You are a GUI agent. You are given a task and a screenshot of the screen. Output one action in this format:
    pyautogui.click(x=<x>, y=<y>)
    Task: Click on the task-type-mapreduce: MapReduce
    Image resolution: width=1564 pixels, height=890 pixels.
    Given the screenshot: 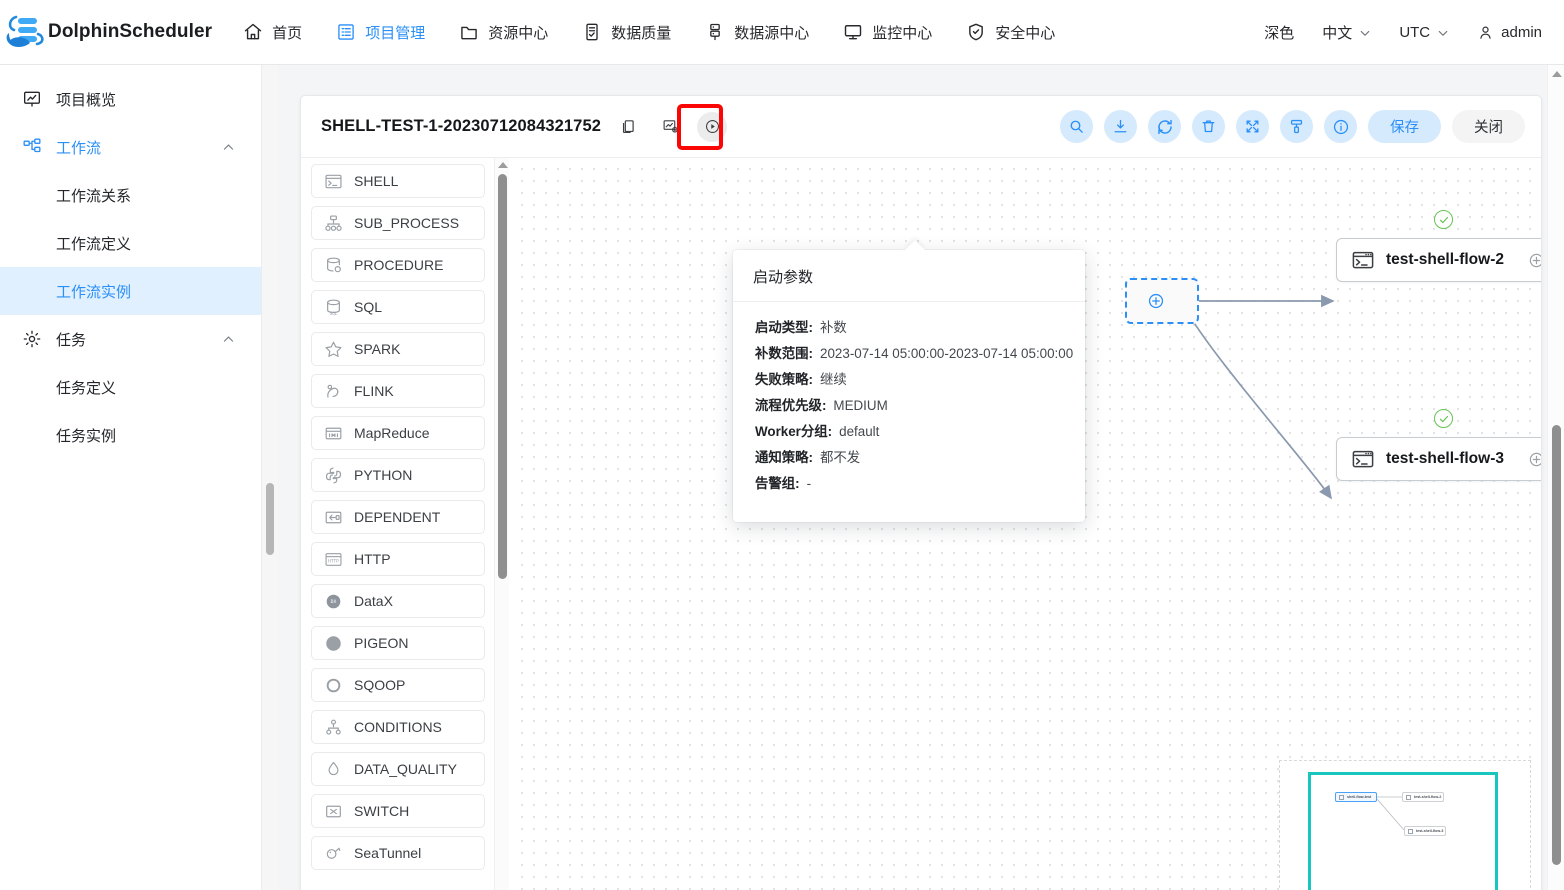 What is the action you would take?
    pyautogui.click(x=398, y=433)
    